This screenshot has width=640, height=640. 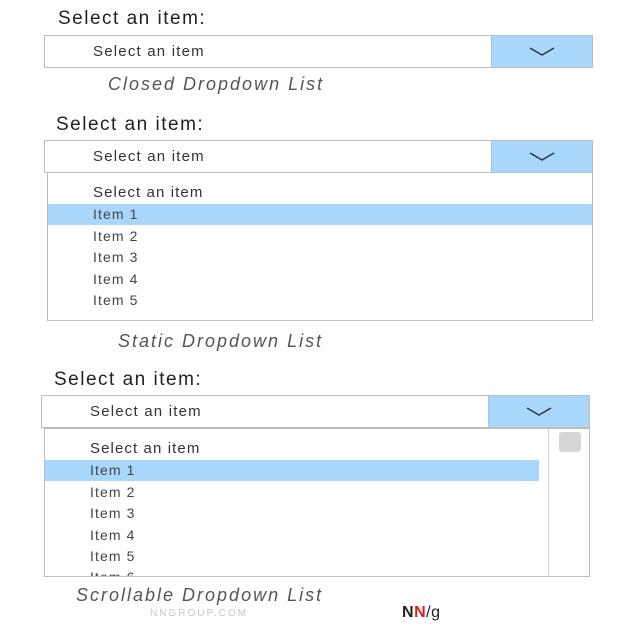 What do you see at coordinates (146, 411) in the screenshot?
I see `scrollable-dropdown-value: Select an item` at bounding box center [146, 411].